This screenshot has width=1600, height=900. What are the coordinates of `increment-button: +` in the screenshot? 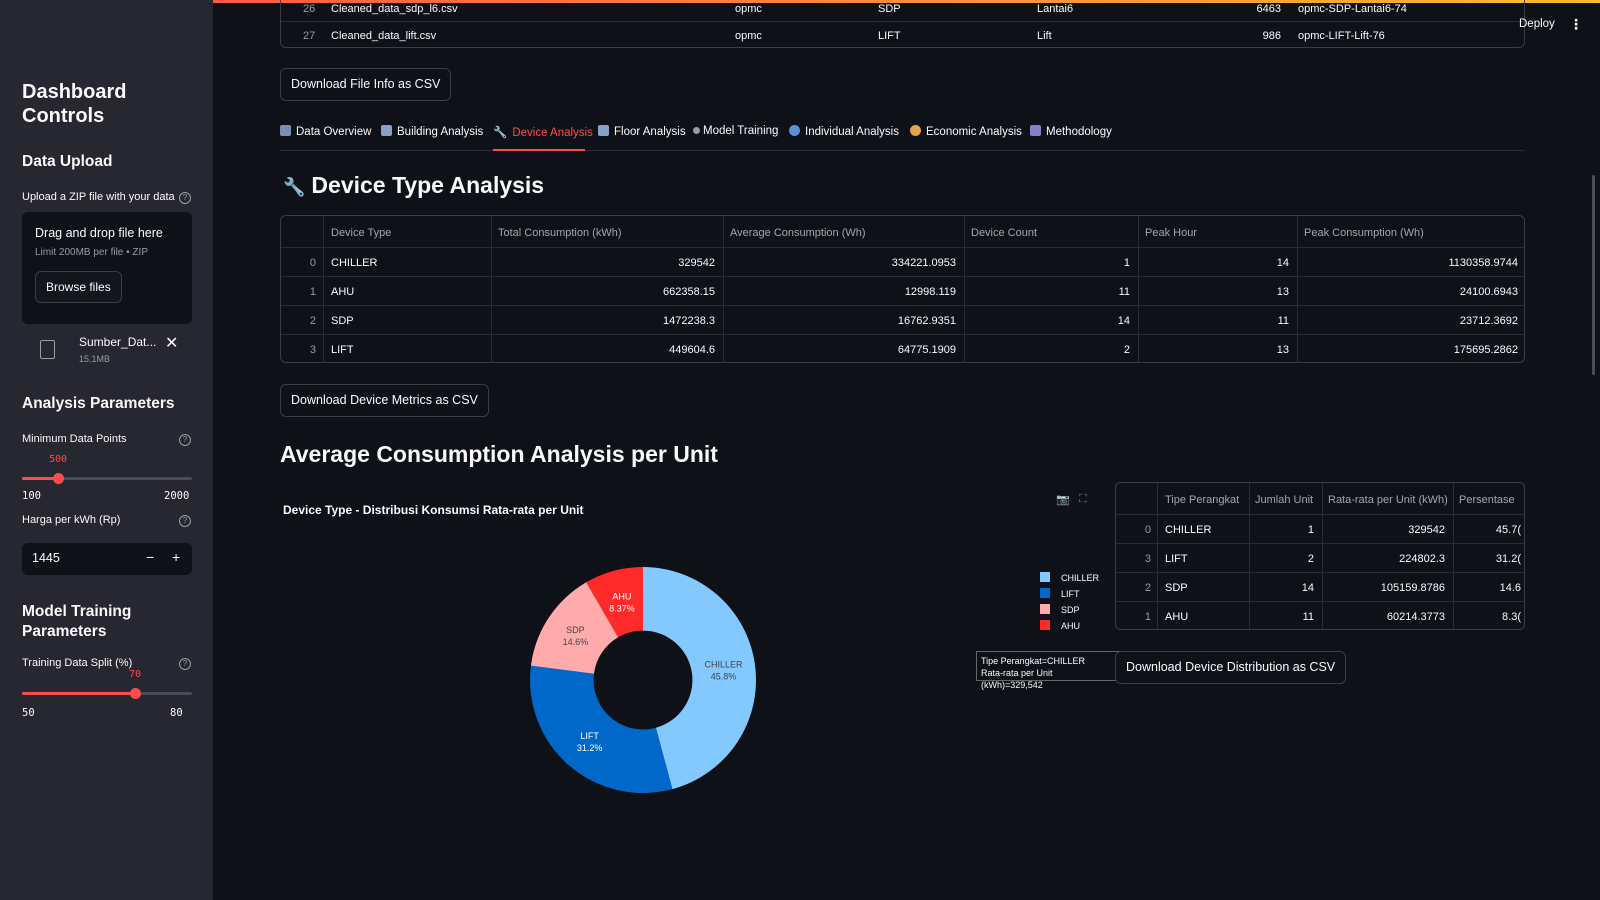 It's located at (176, 557).